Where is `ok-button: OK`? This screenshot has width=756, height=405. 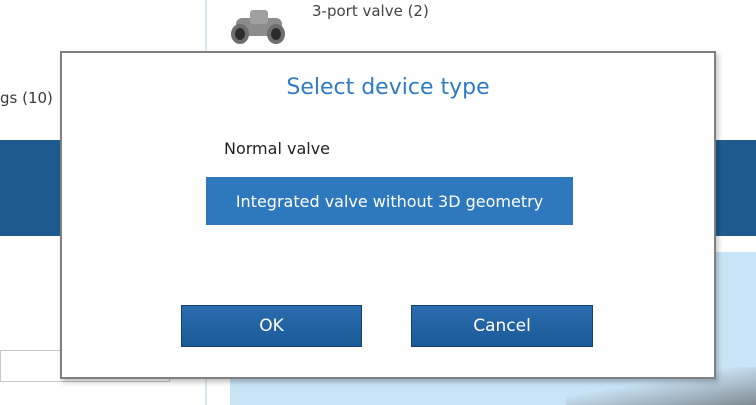
ok-button: OK is located at coordinates (271, 326).